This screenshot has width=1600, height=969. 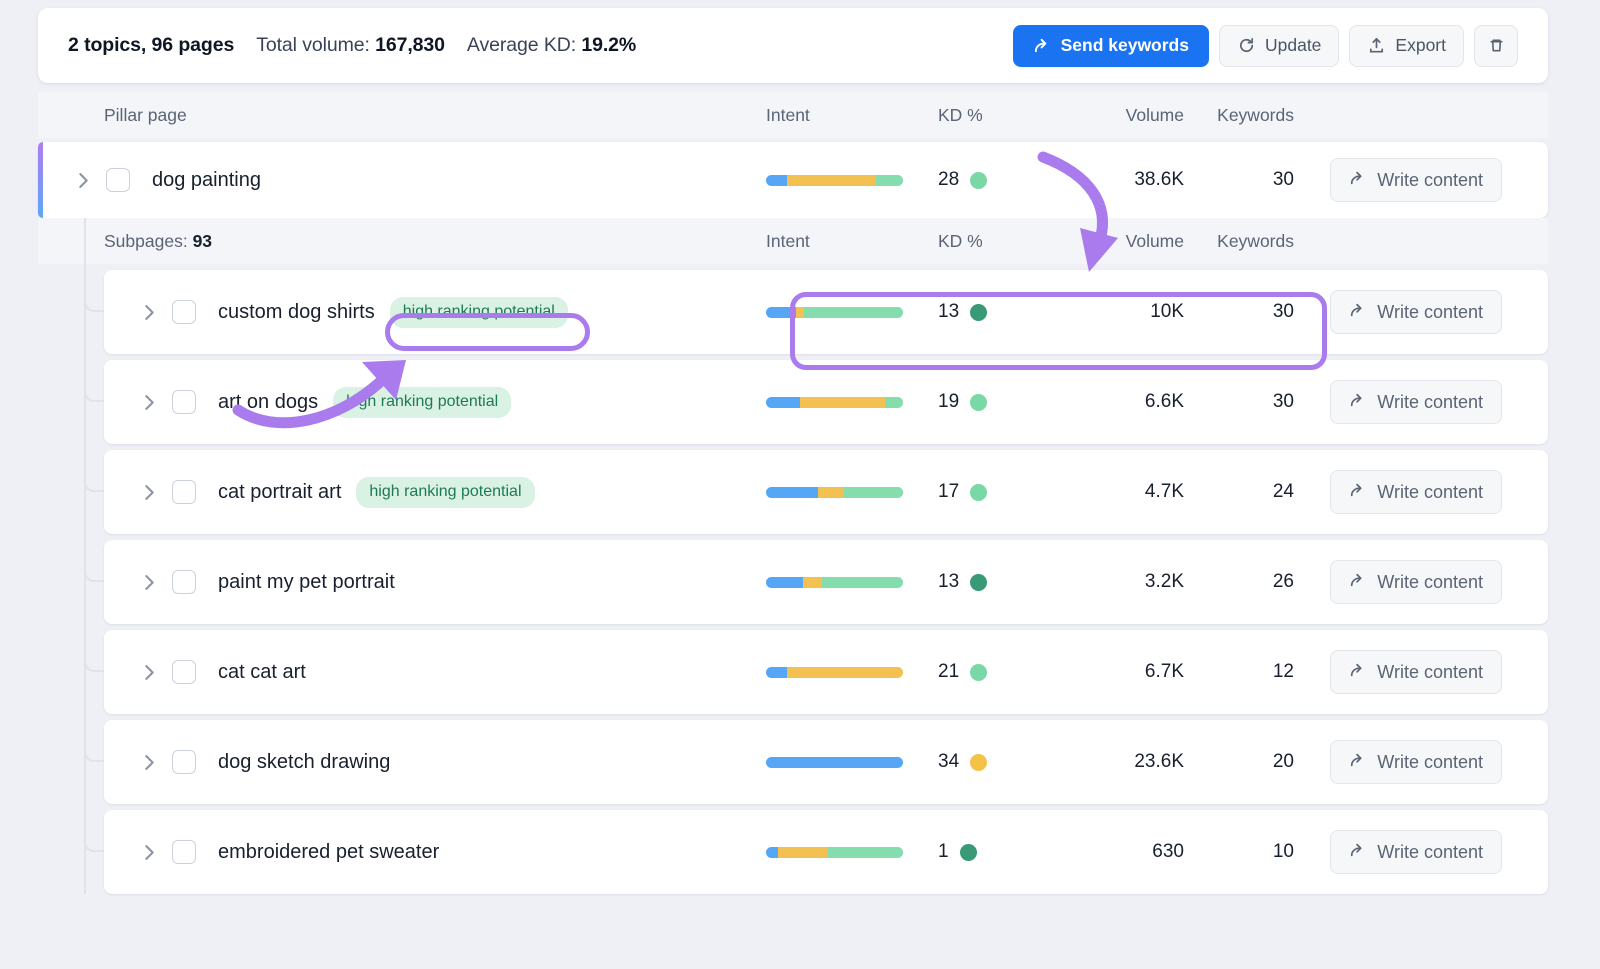 What do you see at coordinates (949, 401) in the screenshot?
I see `kd-value: 19` at bounding box center [949, 401].